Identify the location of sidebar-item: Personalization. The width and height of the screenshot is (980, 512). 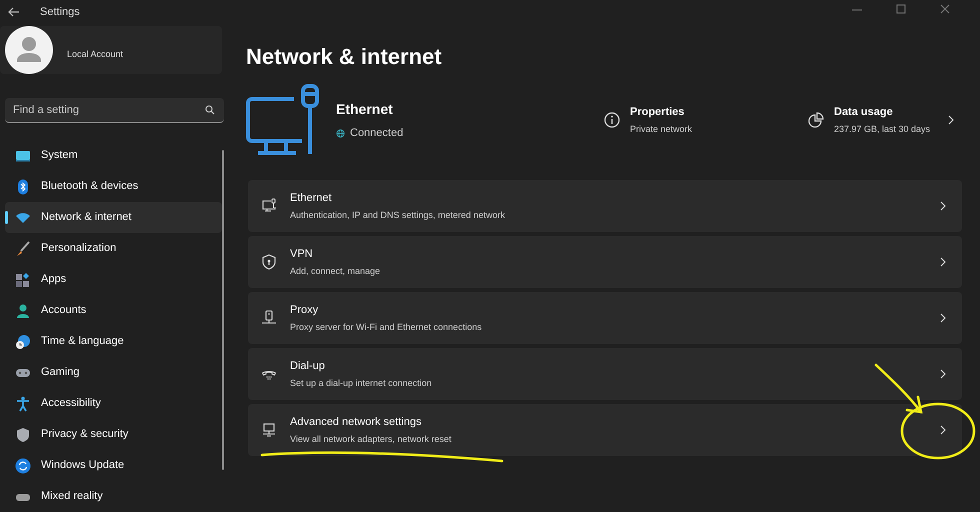
(113, 248).